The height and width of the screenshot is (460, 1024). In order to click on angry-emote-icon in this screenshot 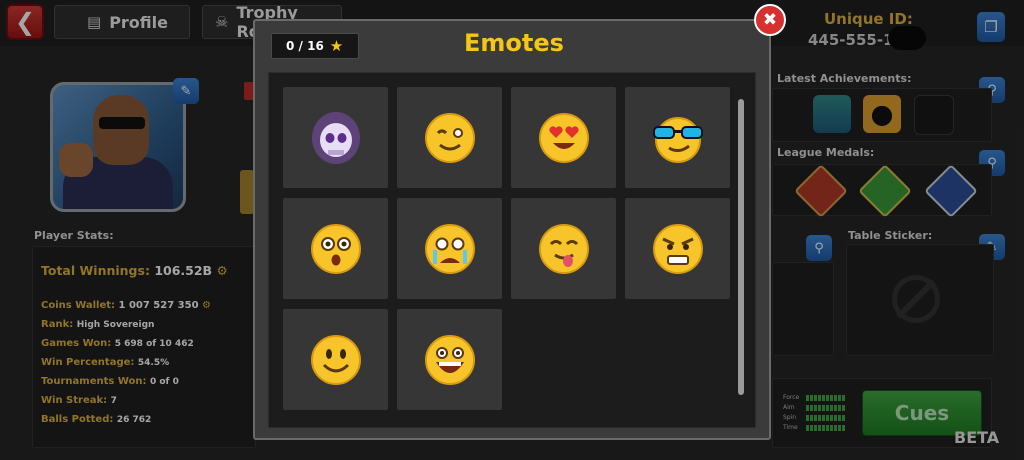, I will do `click(677, 248)`.